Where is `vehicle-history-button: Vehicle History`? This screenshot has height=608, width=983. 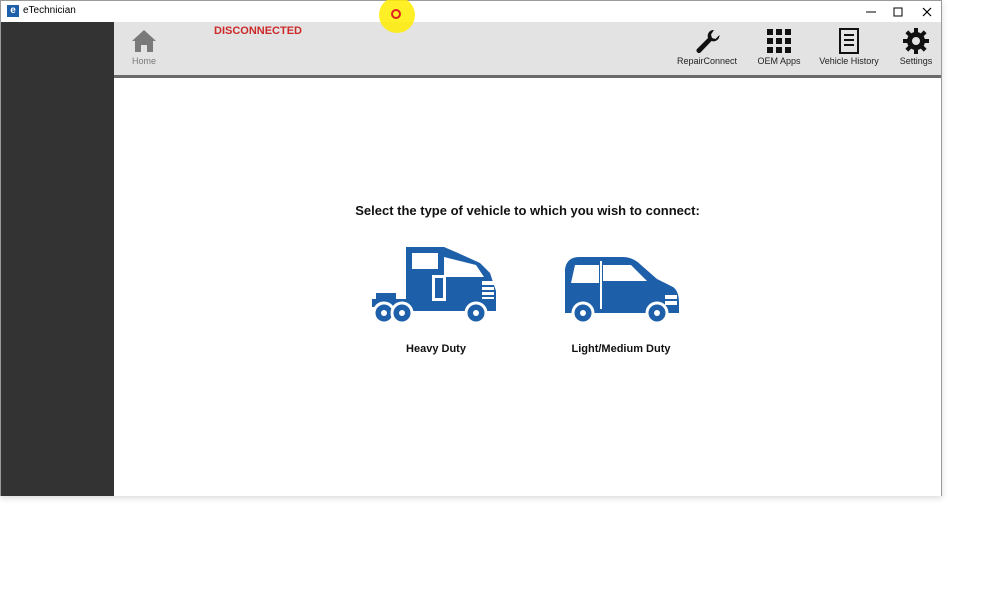 vehicle-history-button: Vehicle History is located at coordinates (849, 48).